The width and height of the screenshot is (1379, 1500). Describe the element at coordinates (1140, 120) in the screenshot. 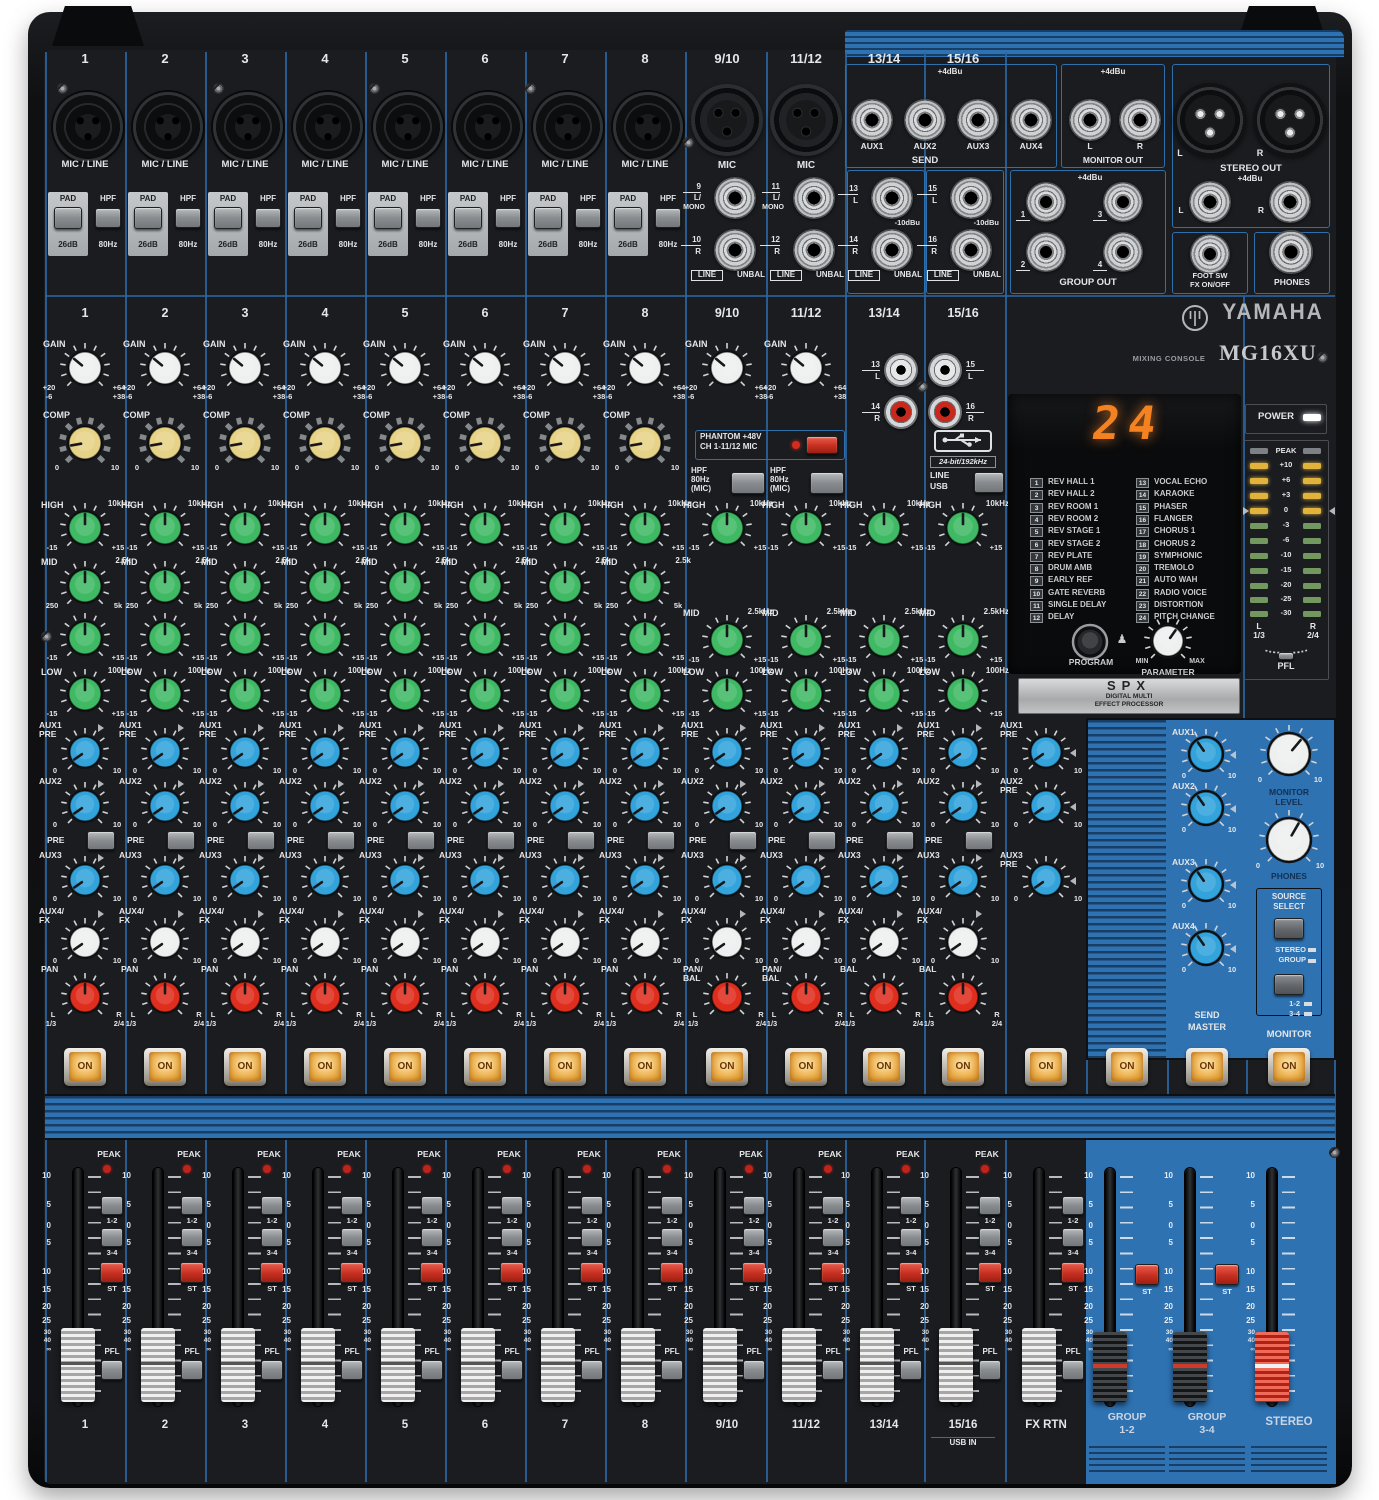

I see `monitor-out-jack-r` at that location.